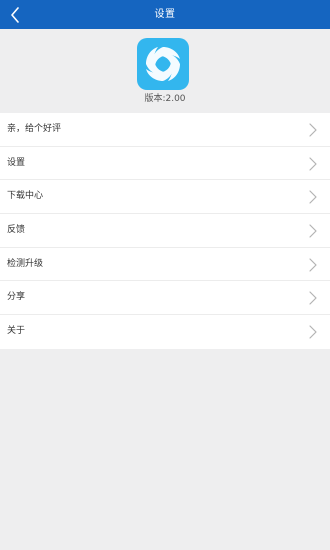 This screenshot has width=330, height=550. I want to click on app-logo-icon, so click(163, 64).